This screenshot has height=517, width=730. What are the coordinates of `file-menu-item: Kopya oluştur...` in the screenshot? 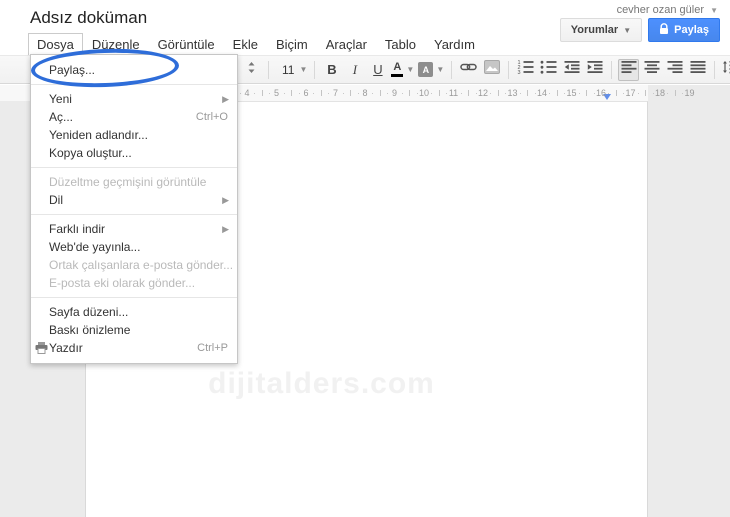 It's located at (134, 153).